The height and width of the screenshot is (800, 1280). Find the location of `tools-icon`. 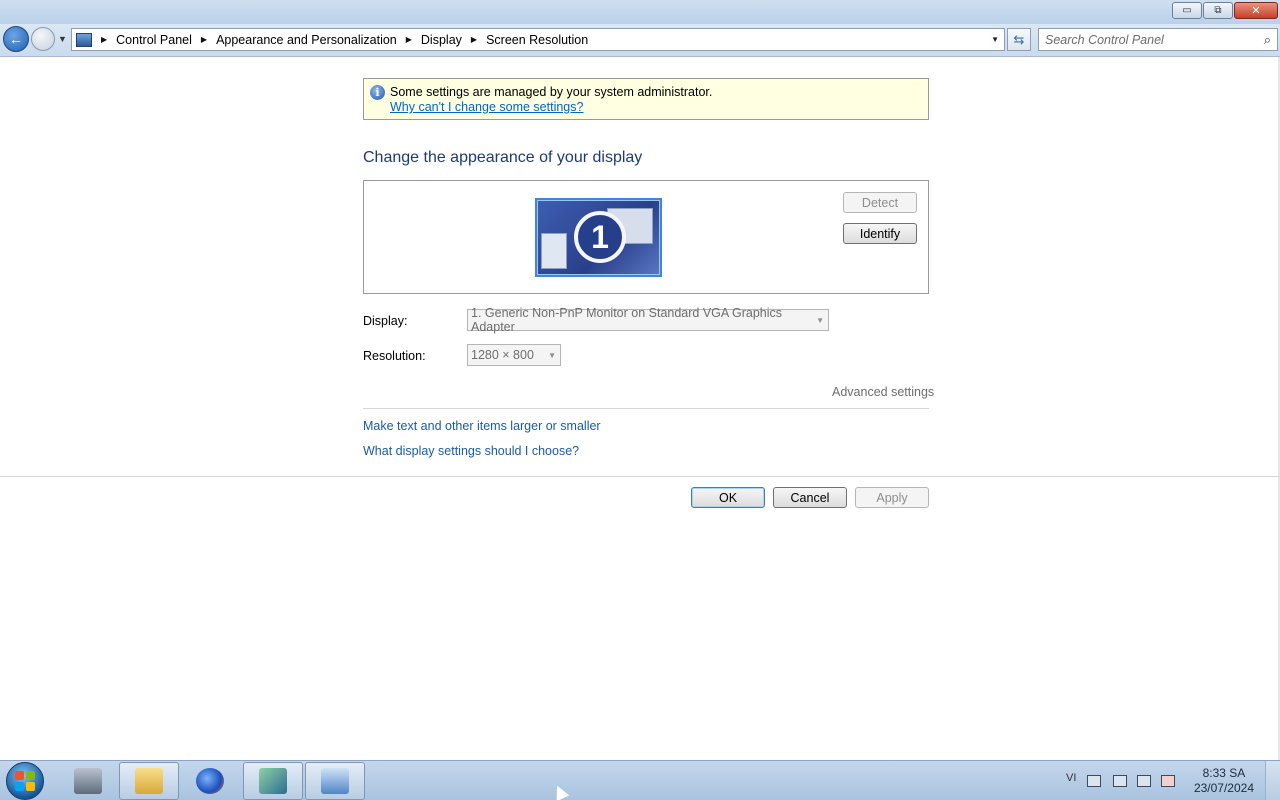

tools-icon is located at coordinates (273, 781).